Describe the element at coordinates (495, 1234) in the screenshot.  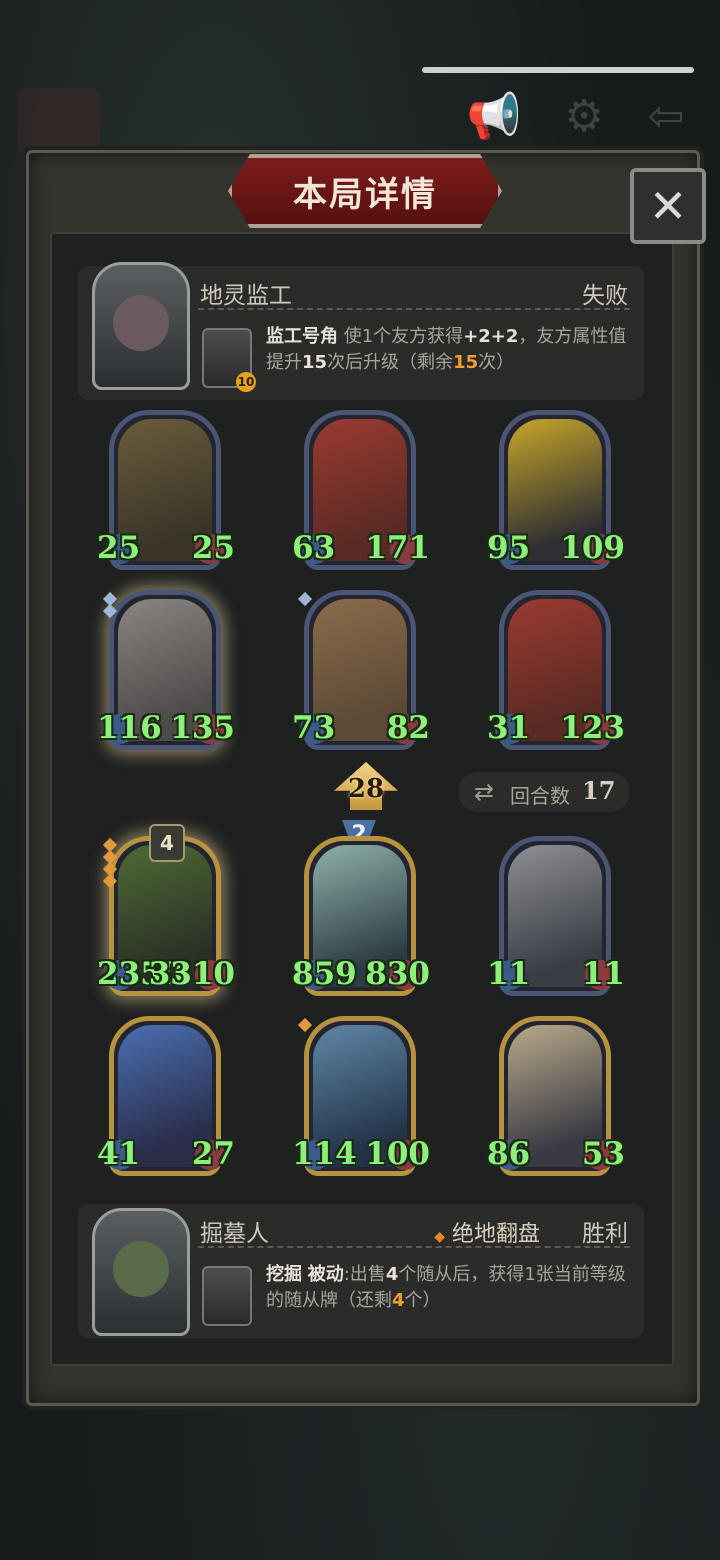
I see `player-badge-label: 绝地翻盘` at that location.